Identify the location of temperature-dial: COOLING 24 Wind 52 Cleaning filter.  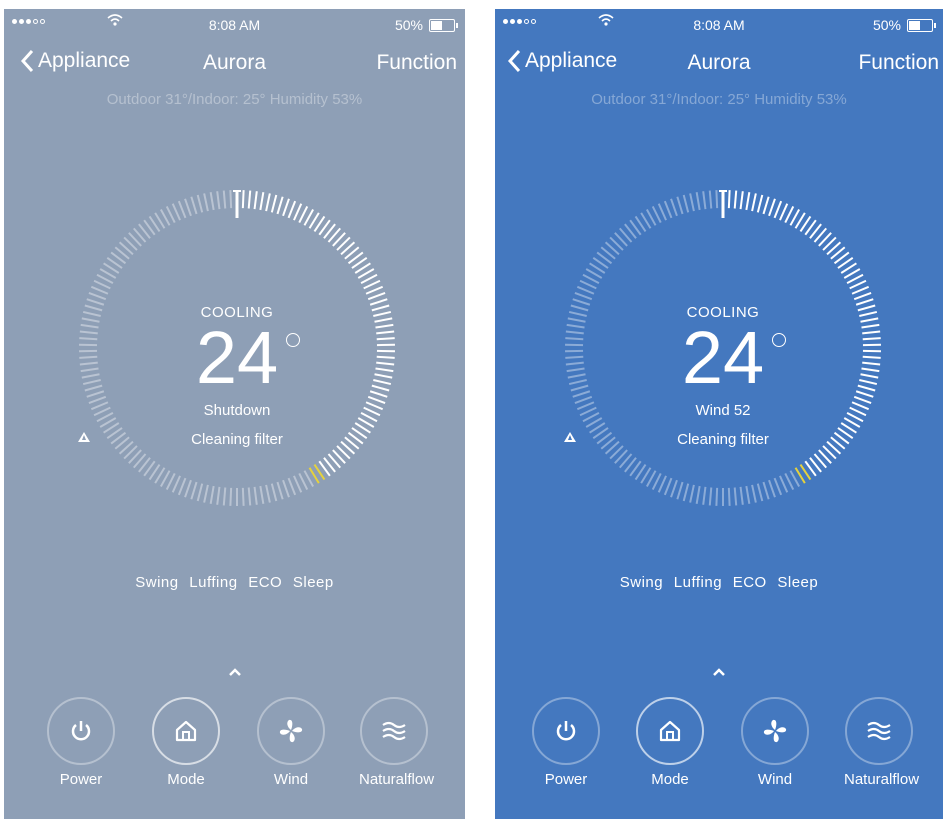
(723, 348).